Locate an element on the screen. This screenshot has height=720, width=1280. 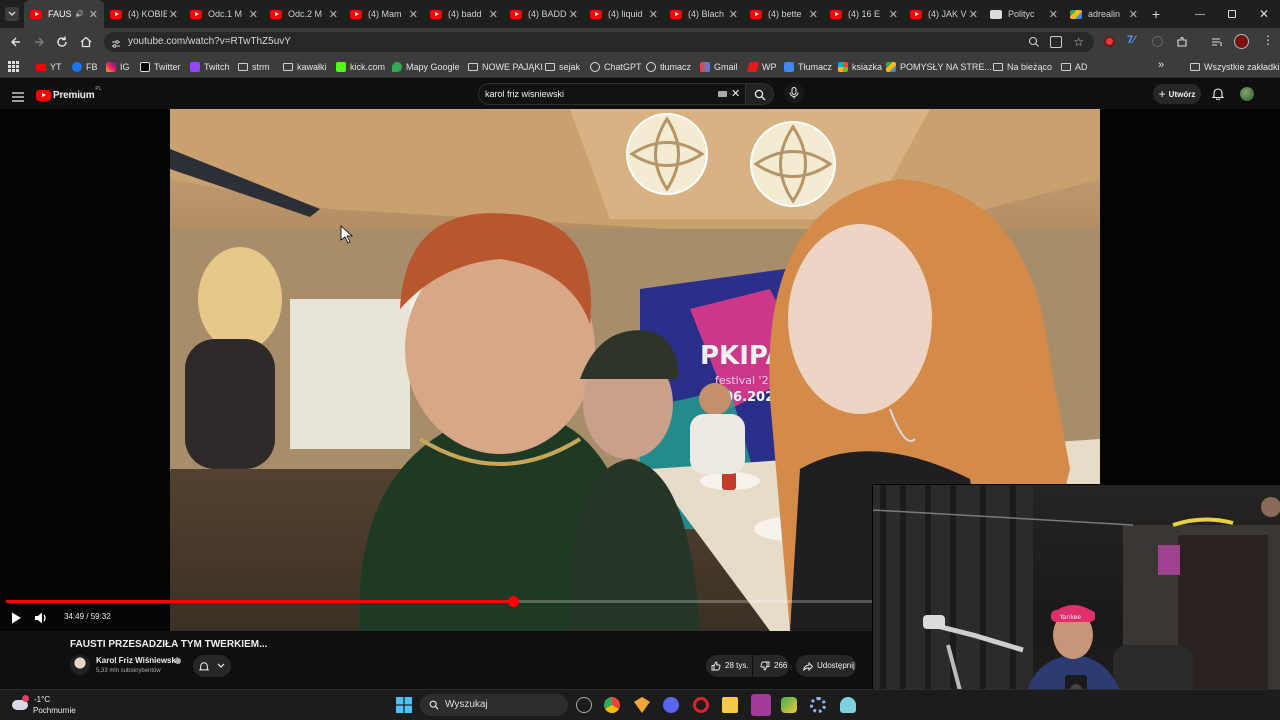
browser-tab: (4) Mam ✕ is located at coordinates (384, 14).